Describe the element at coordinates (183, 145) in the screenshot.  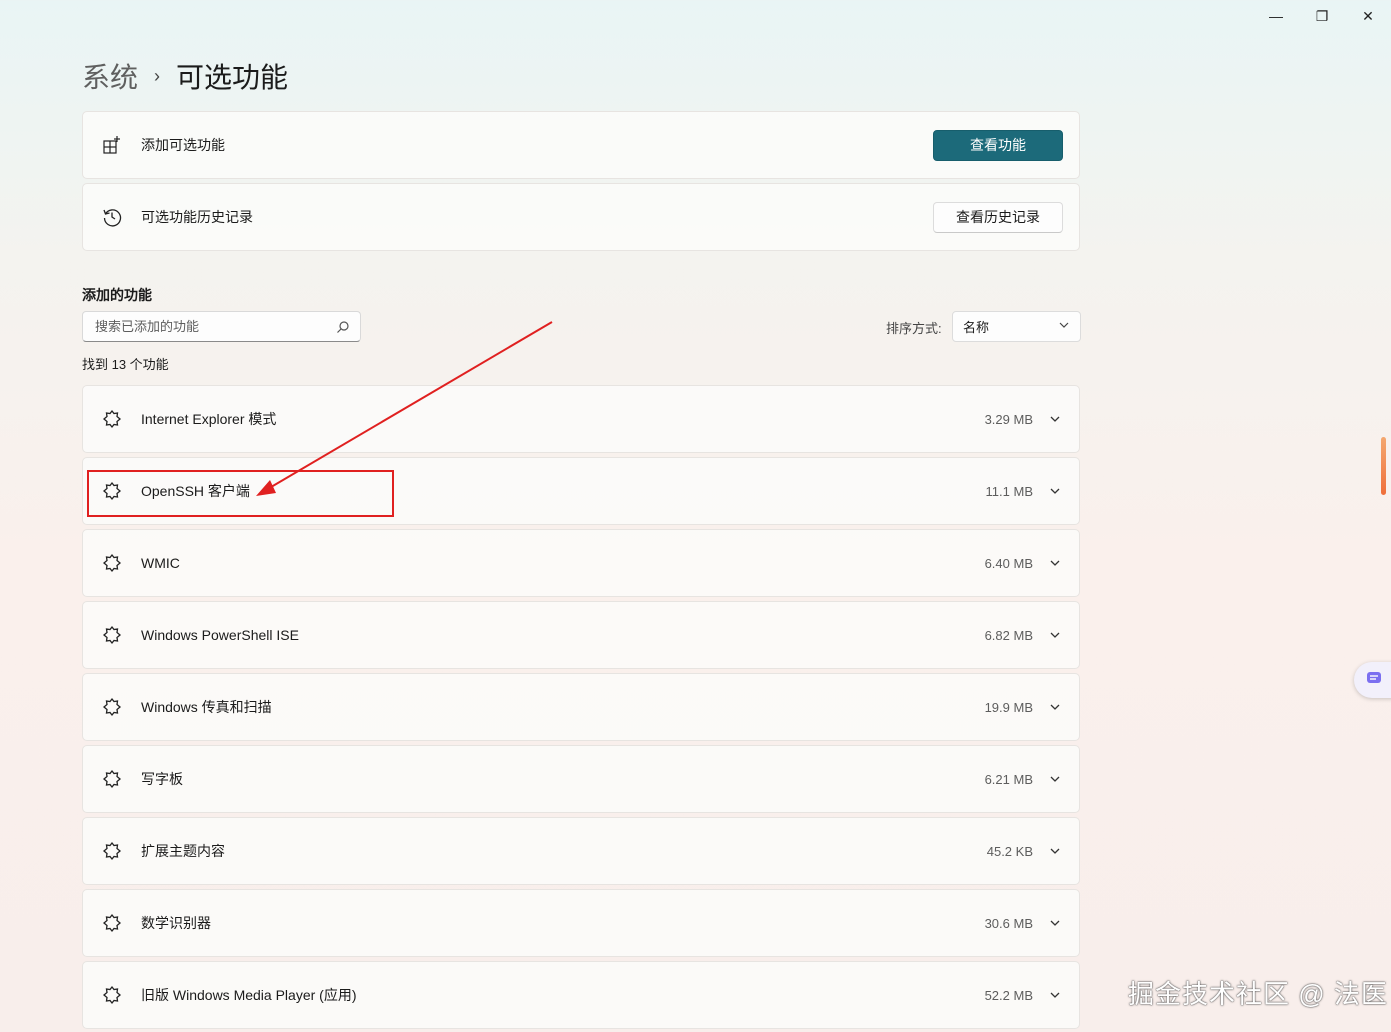
I see `add-feature-label: 添加可选功能` at that location.